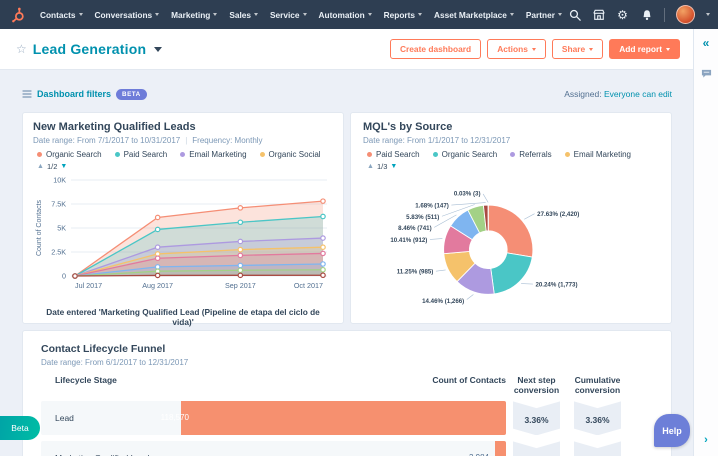 This screenshot has width=718, height=456. I want to click on dashboard-switcher-caret-icon, so click(158, 49).